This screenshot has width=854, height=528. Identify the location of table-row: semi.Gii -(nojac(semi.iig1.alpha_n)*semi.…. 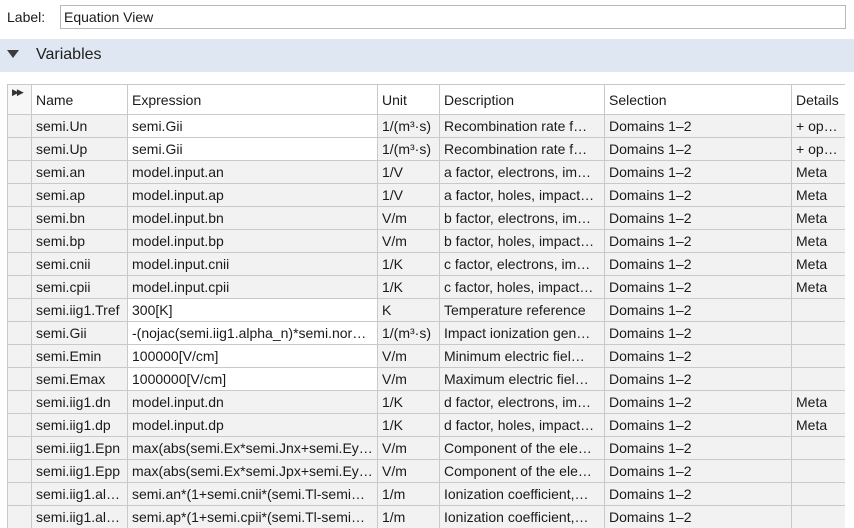
(426, 333).